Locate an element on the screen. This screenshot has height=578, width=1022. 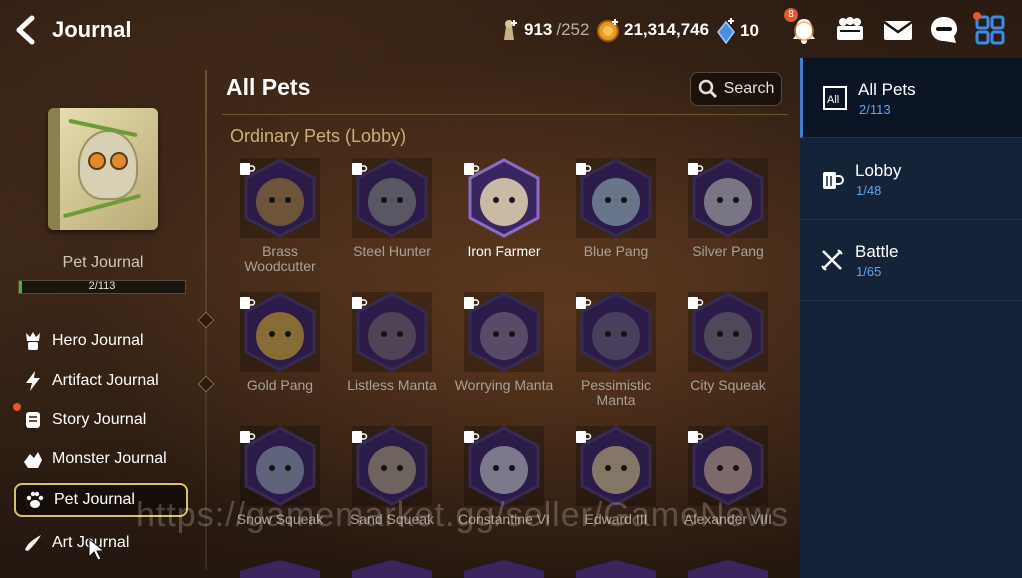
pet-name: Steel Hunter is located at coordinates (392, 251).